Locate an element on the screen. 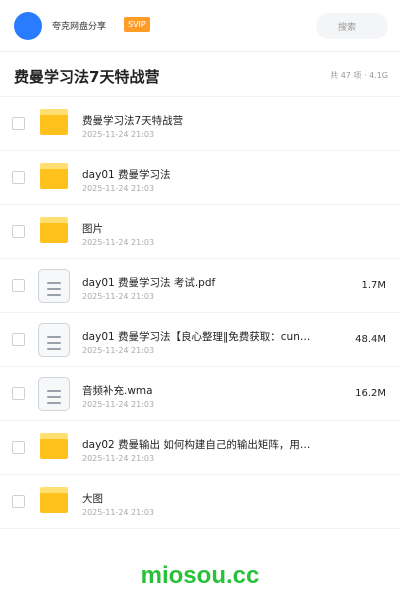 This screenshot has height=600, width=400. username: 夸克网盘分享 is located at coordinates (79, 27).